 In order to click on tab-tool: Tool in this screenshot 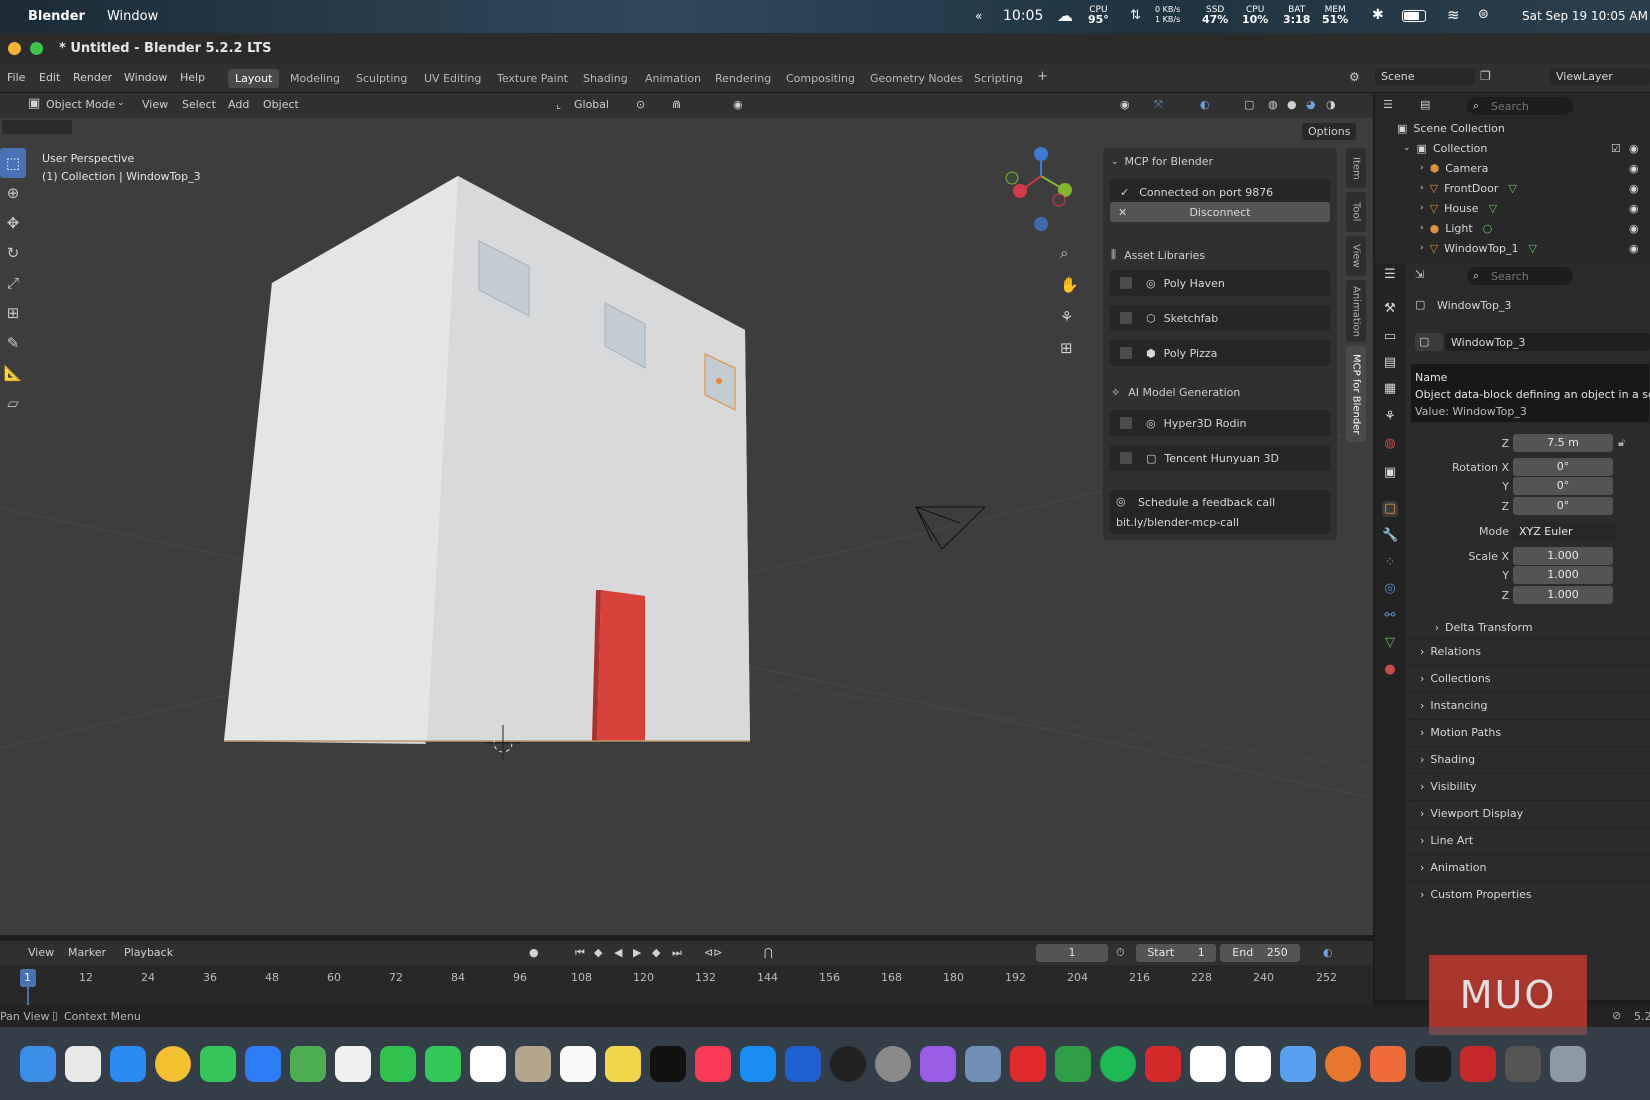, I will do `click(1356, 212)`.